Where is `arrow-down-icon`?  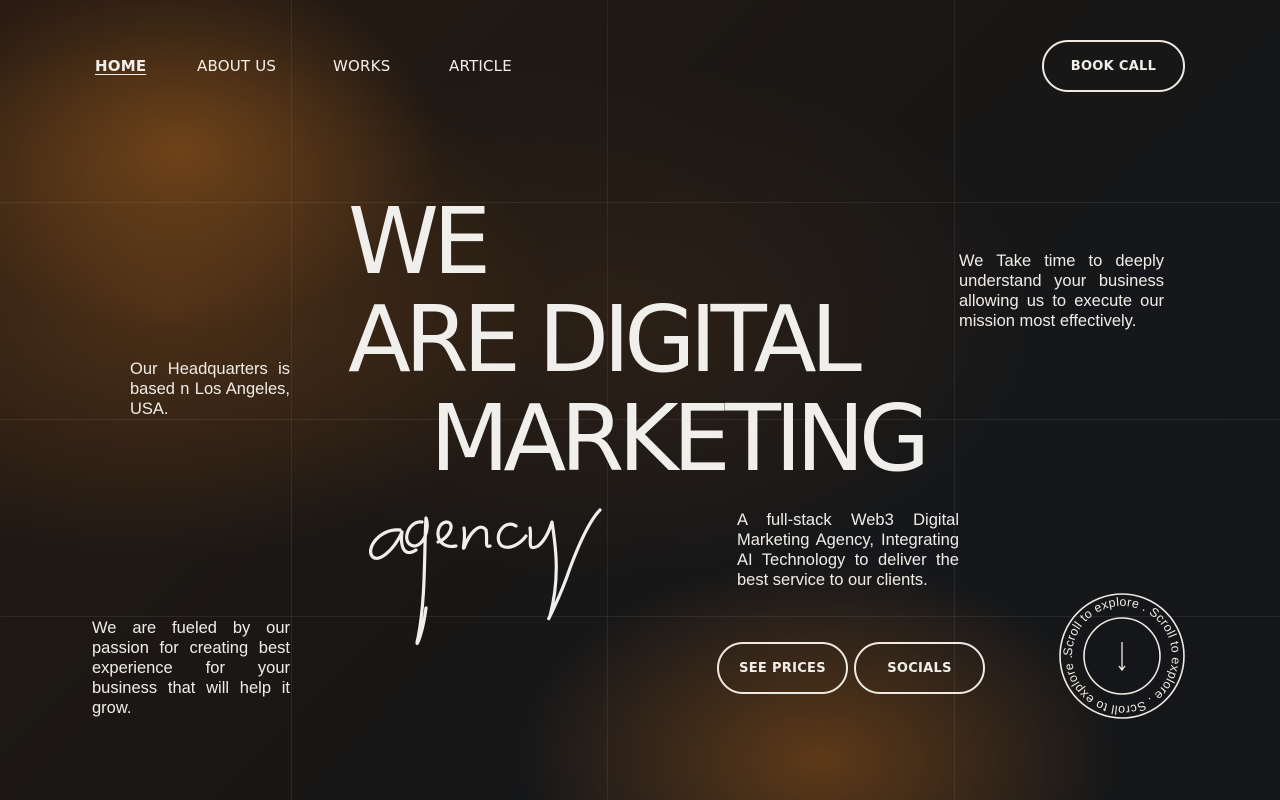
arrow-down-icon is located at coordinates (1122, 657).